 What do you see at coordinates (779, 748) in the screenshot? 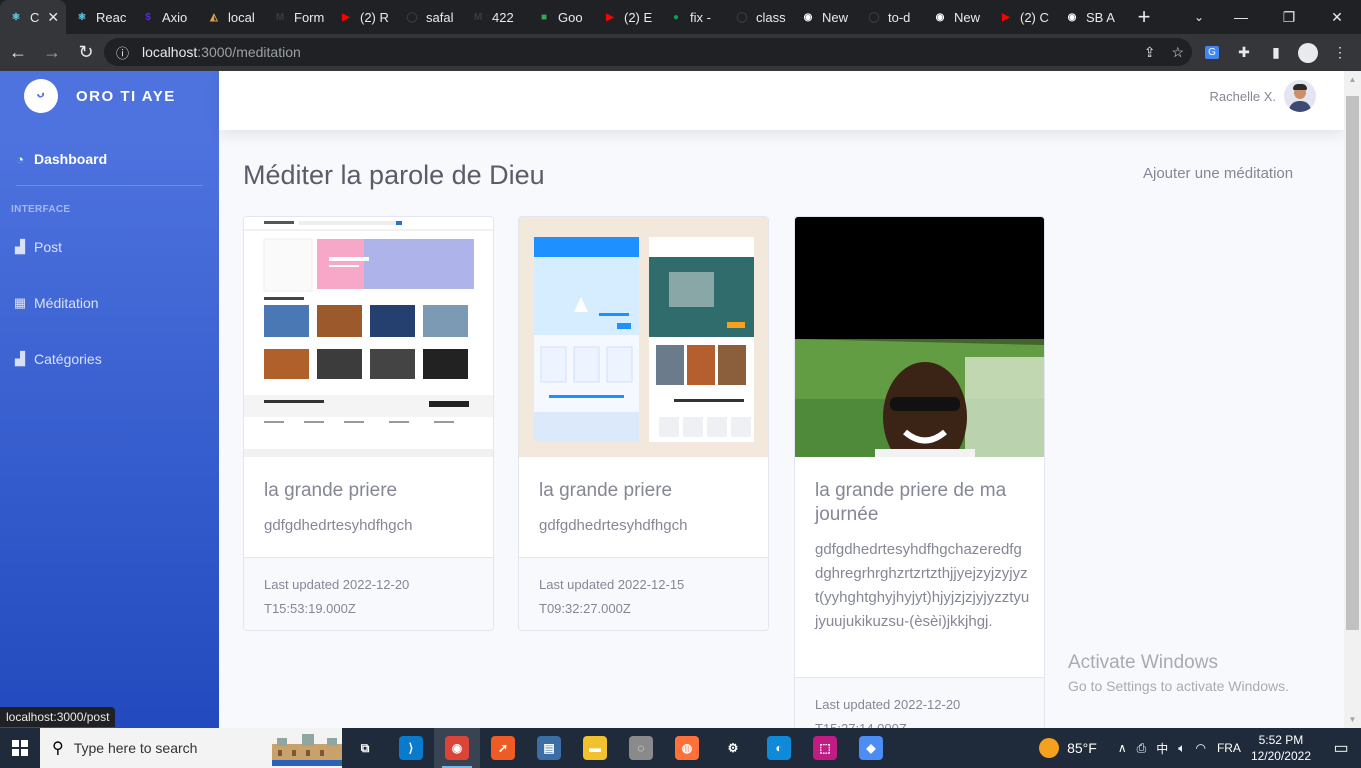
I see `edge-icon: ◐` at bounding box center [779, 748].